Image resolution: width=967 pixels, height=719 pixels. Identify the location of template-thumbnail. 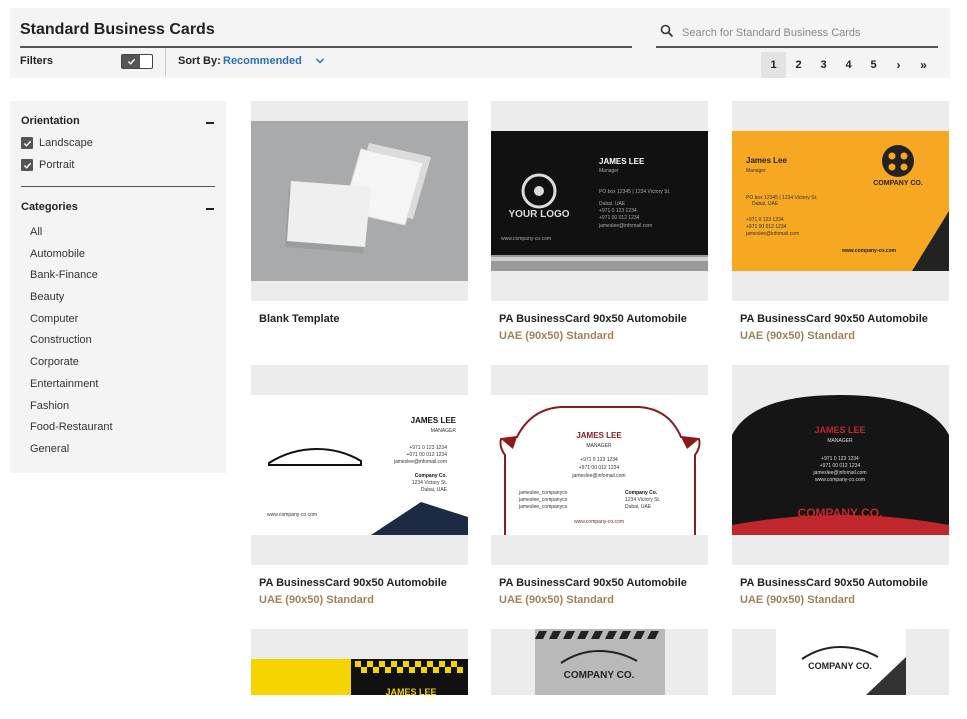
(359, 201).